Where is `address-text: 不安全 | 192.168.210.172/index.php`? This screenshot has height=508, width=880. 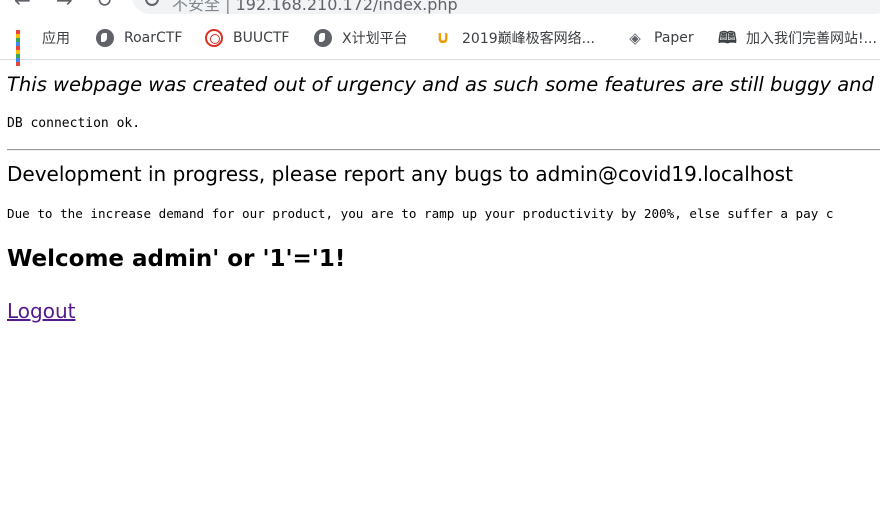
address-text: 不安全 | 192.168.210.172/index.php is located at coordinates (315, 7).